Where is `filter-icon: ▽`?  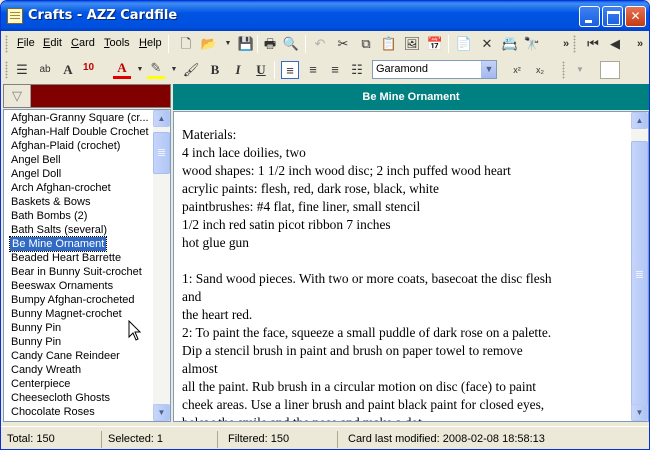 filter-icon: ▽ is located at coordinates (17, 96).